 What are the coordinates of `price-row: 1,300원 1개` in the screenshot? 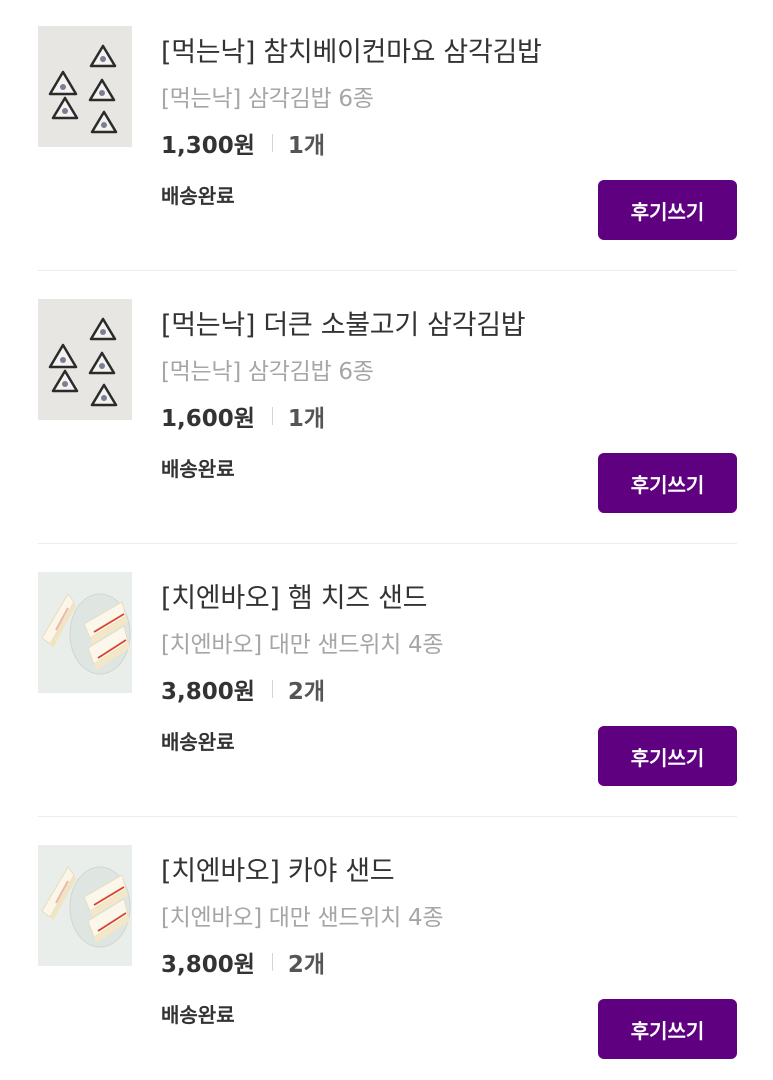 It's located at (243, 143).